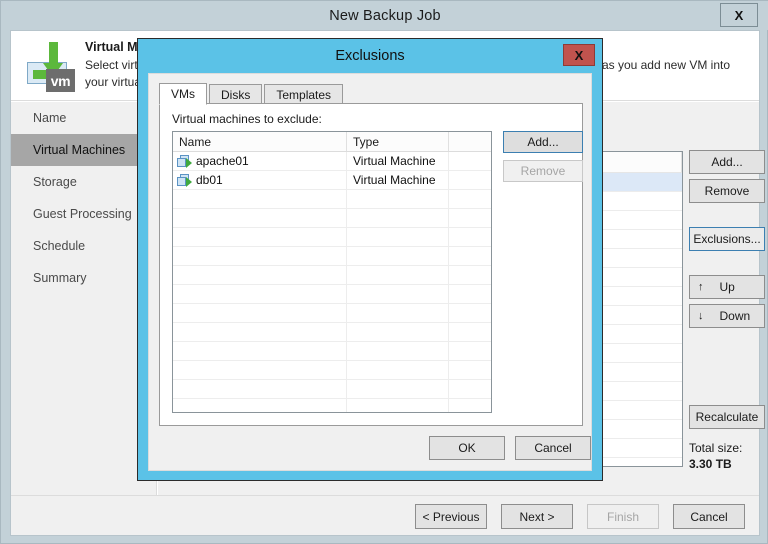  Describe the element at coordinates (701, 316) in the screenshot. I see `arrow-down-icon: ↓` at that location.